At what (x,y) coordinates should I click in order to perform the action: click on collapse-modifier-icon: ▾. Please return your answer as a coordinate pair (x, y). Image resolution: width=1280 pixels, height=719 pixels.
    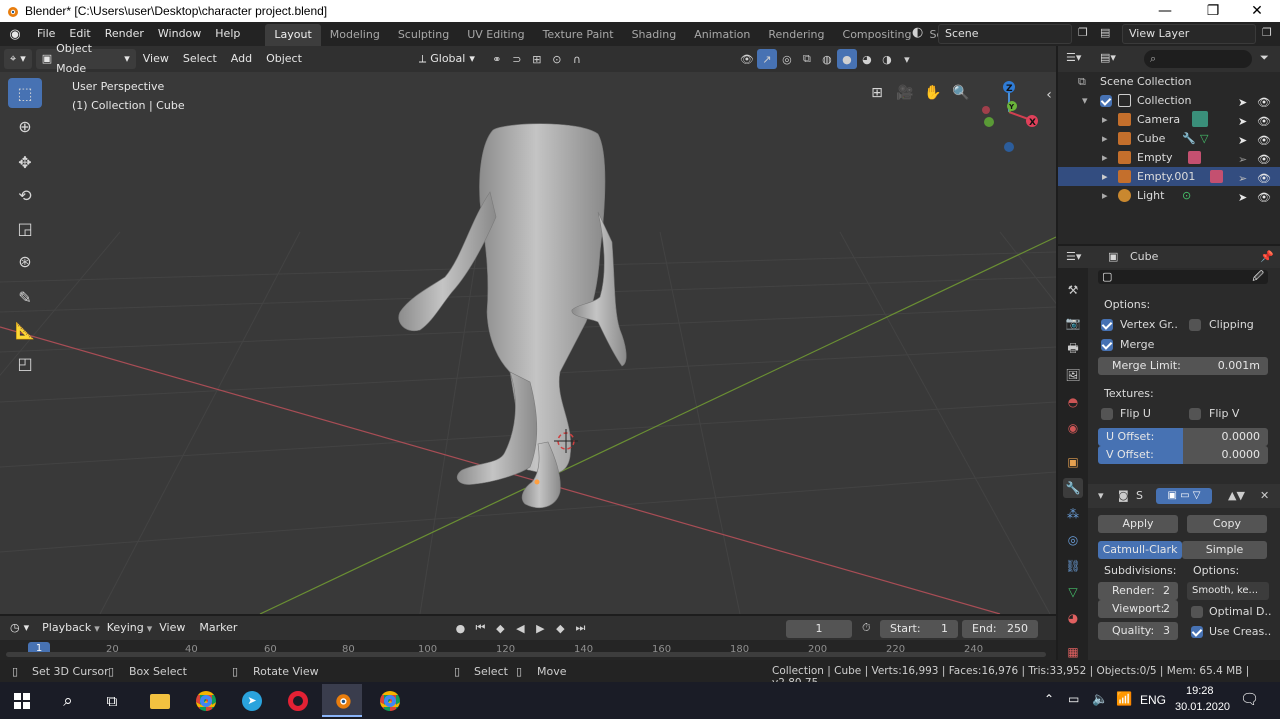
    Looking at the image, I should click on (1101, 495).